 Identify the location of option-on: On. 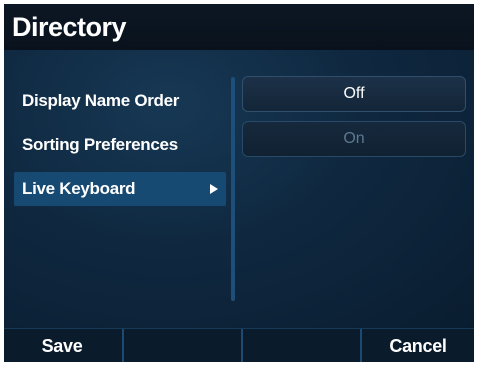
(354, 139).